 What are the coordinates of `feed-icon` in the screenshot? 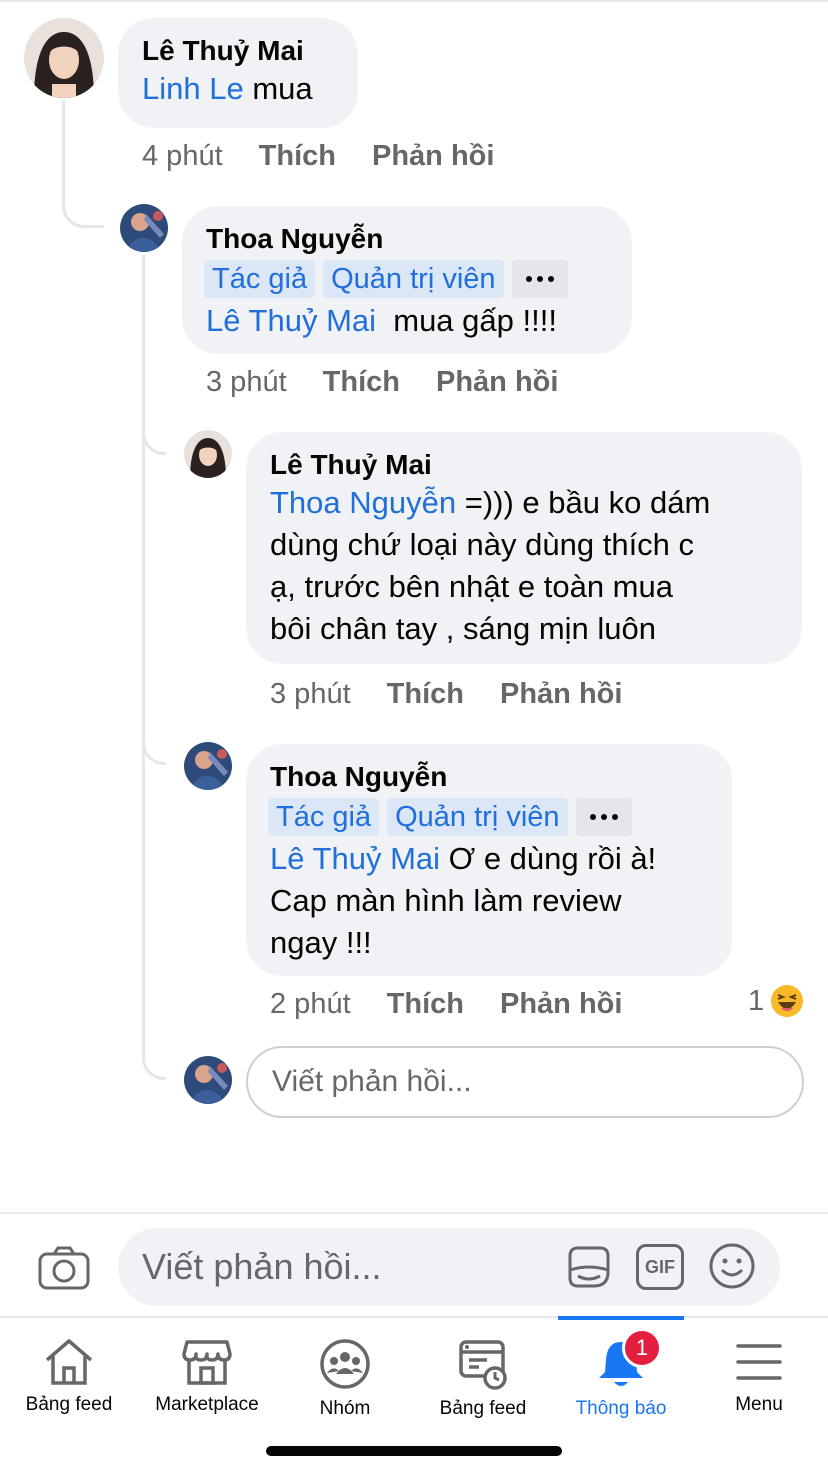 It's located at (483, 1365).